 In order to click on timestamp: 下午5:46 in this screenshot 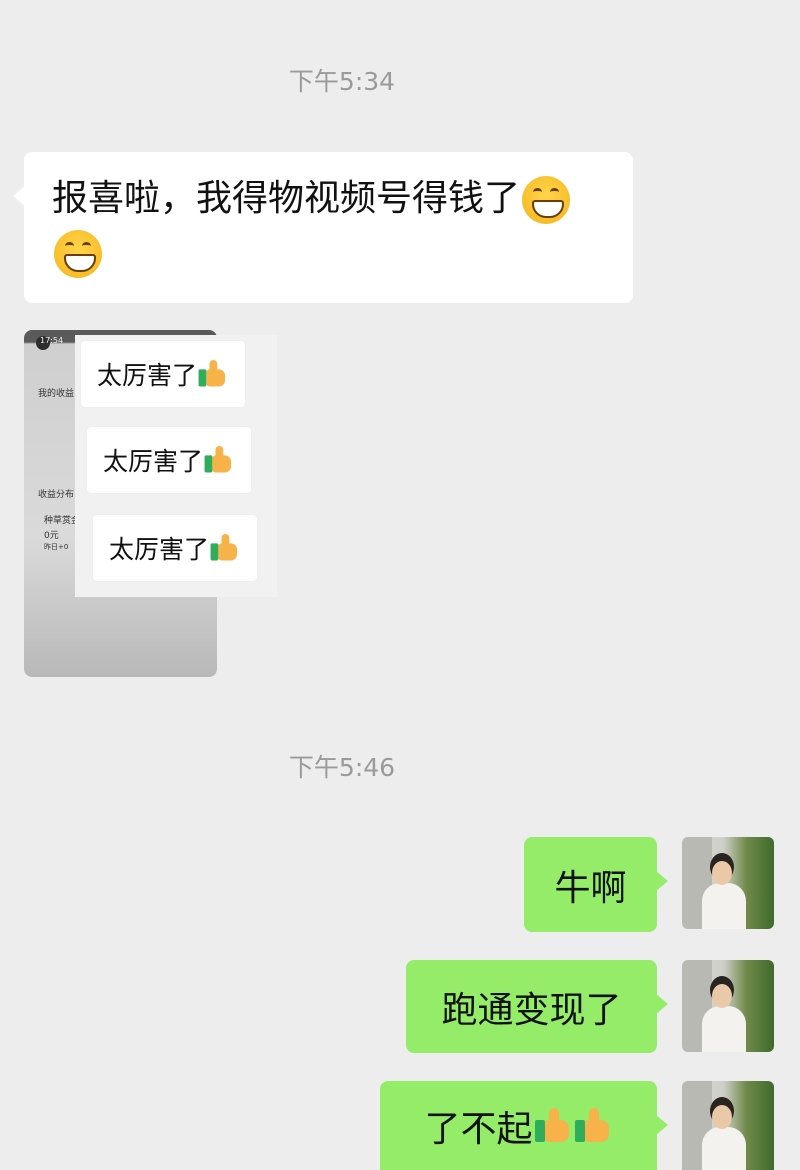, I will do `click(342, 767)`.